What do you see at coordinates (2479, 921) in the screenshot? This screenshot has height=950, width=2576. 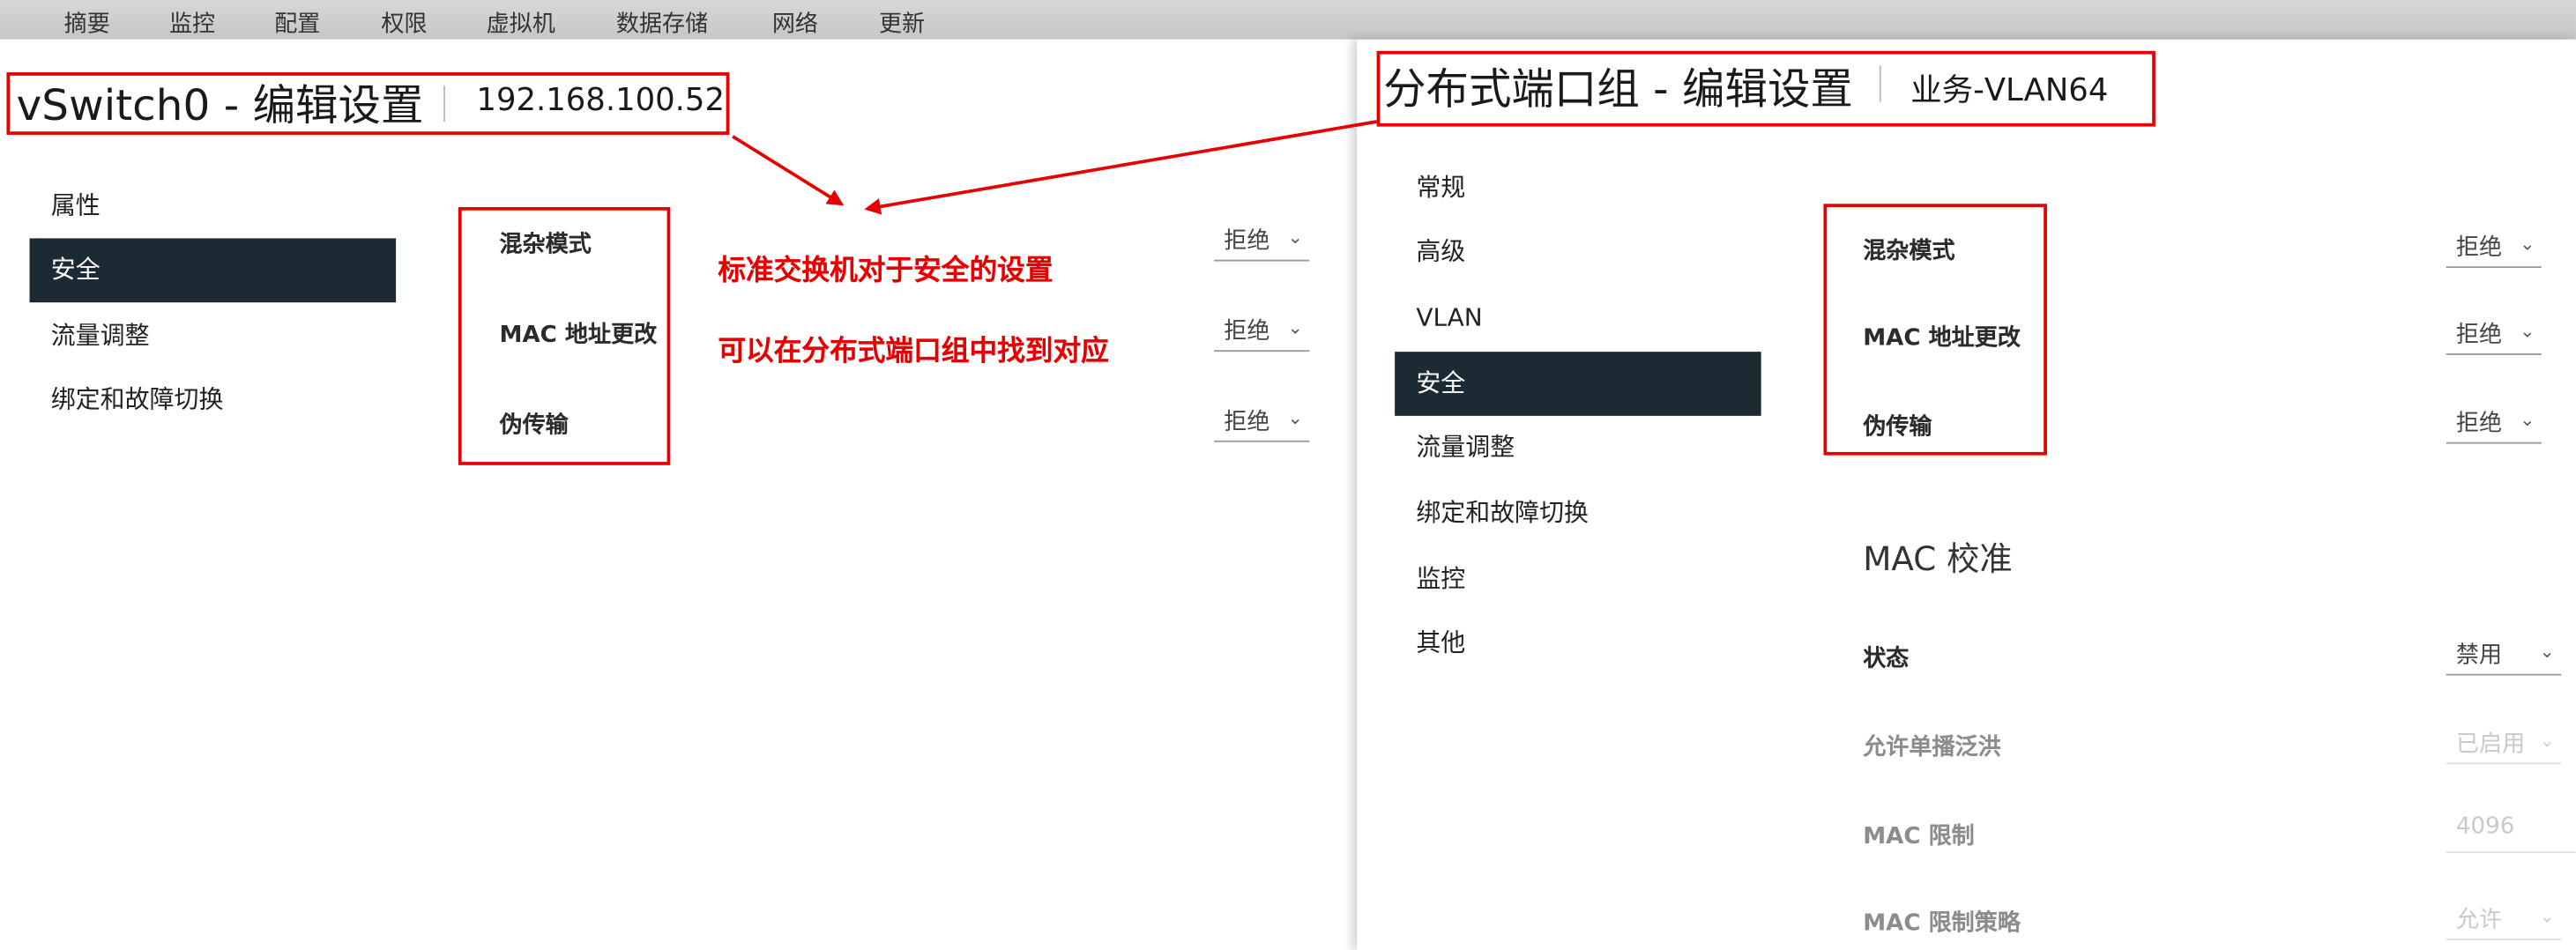 I see `mac-limit-policy-value: 允许` at bounding box center [2479, 921].